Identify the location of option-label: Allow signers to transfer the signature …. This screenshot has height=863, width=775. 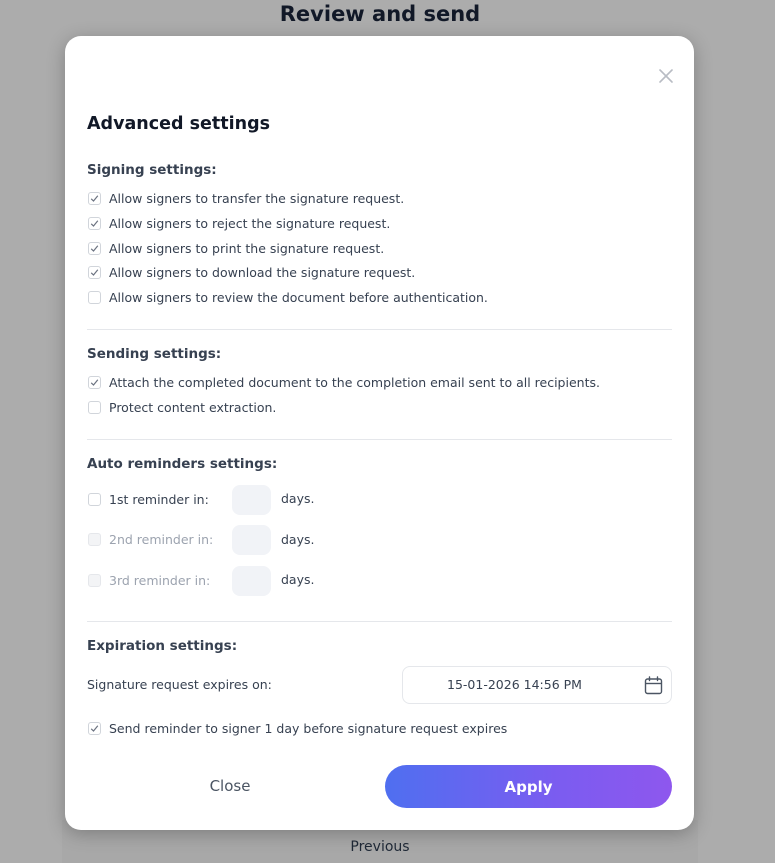
(257, 198).